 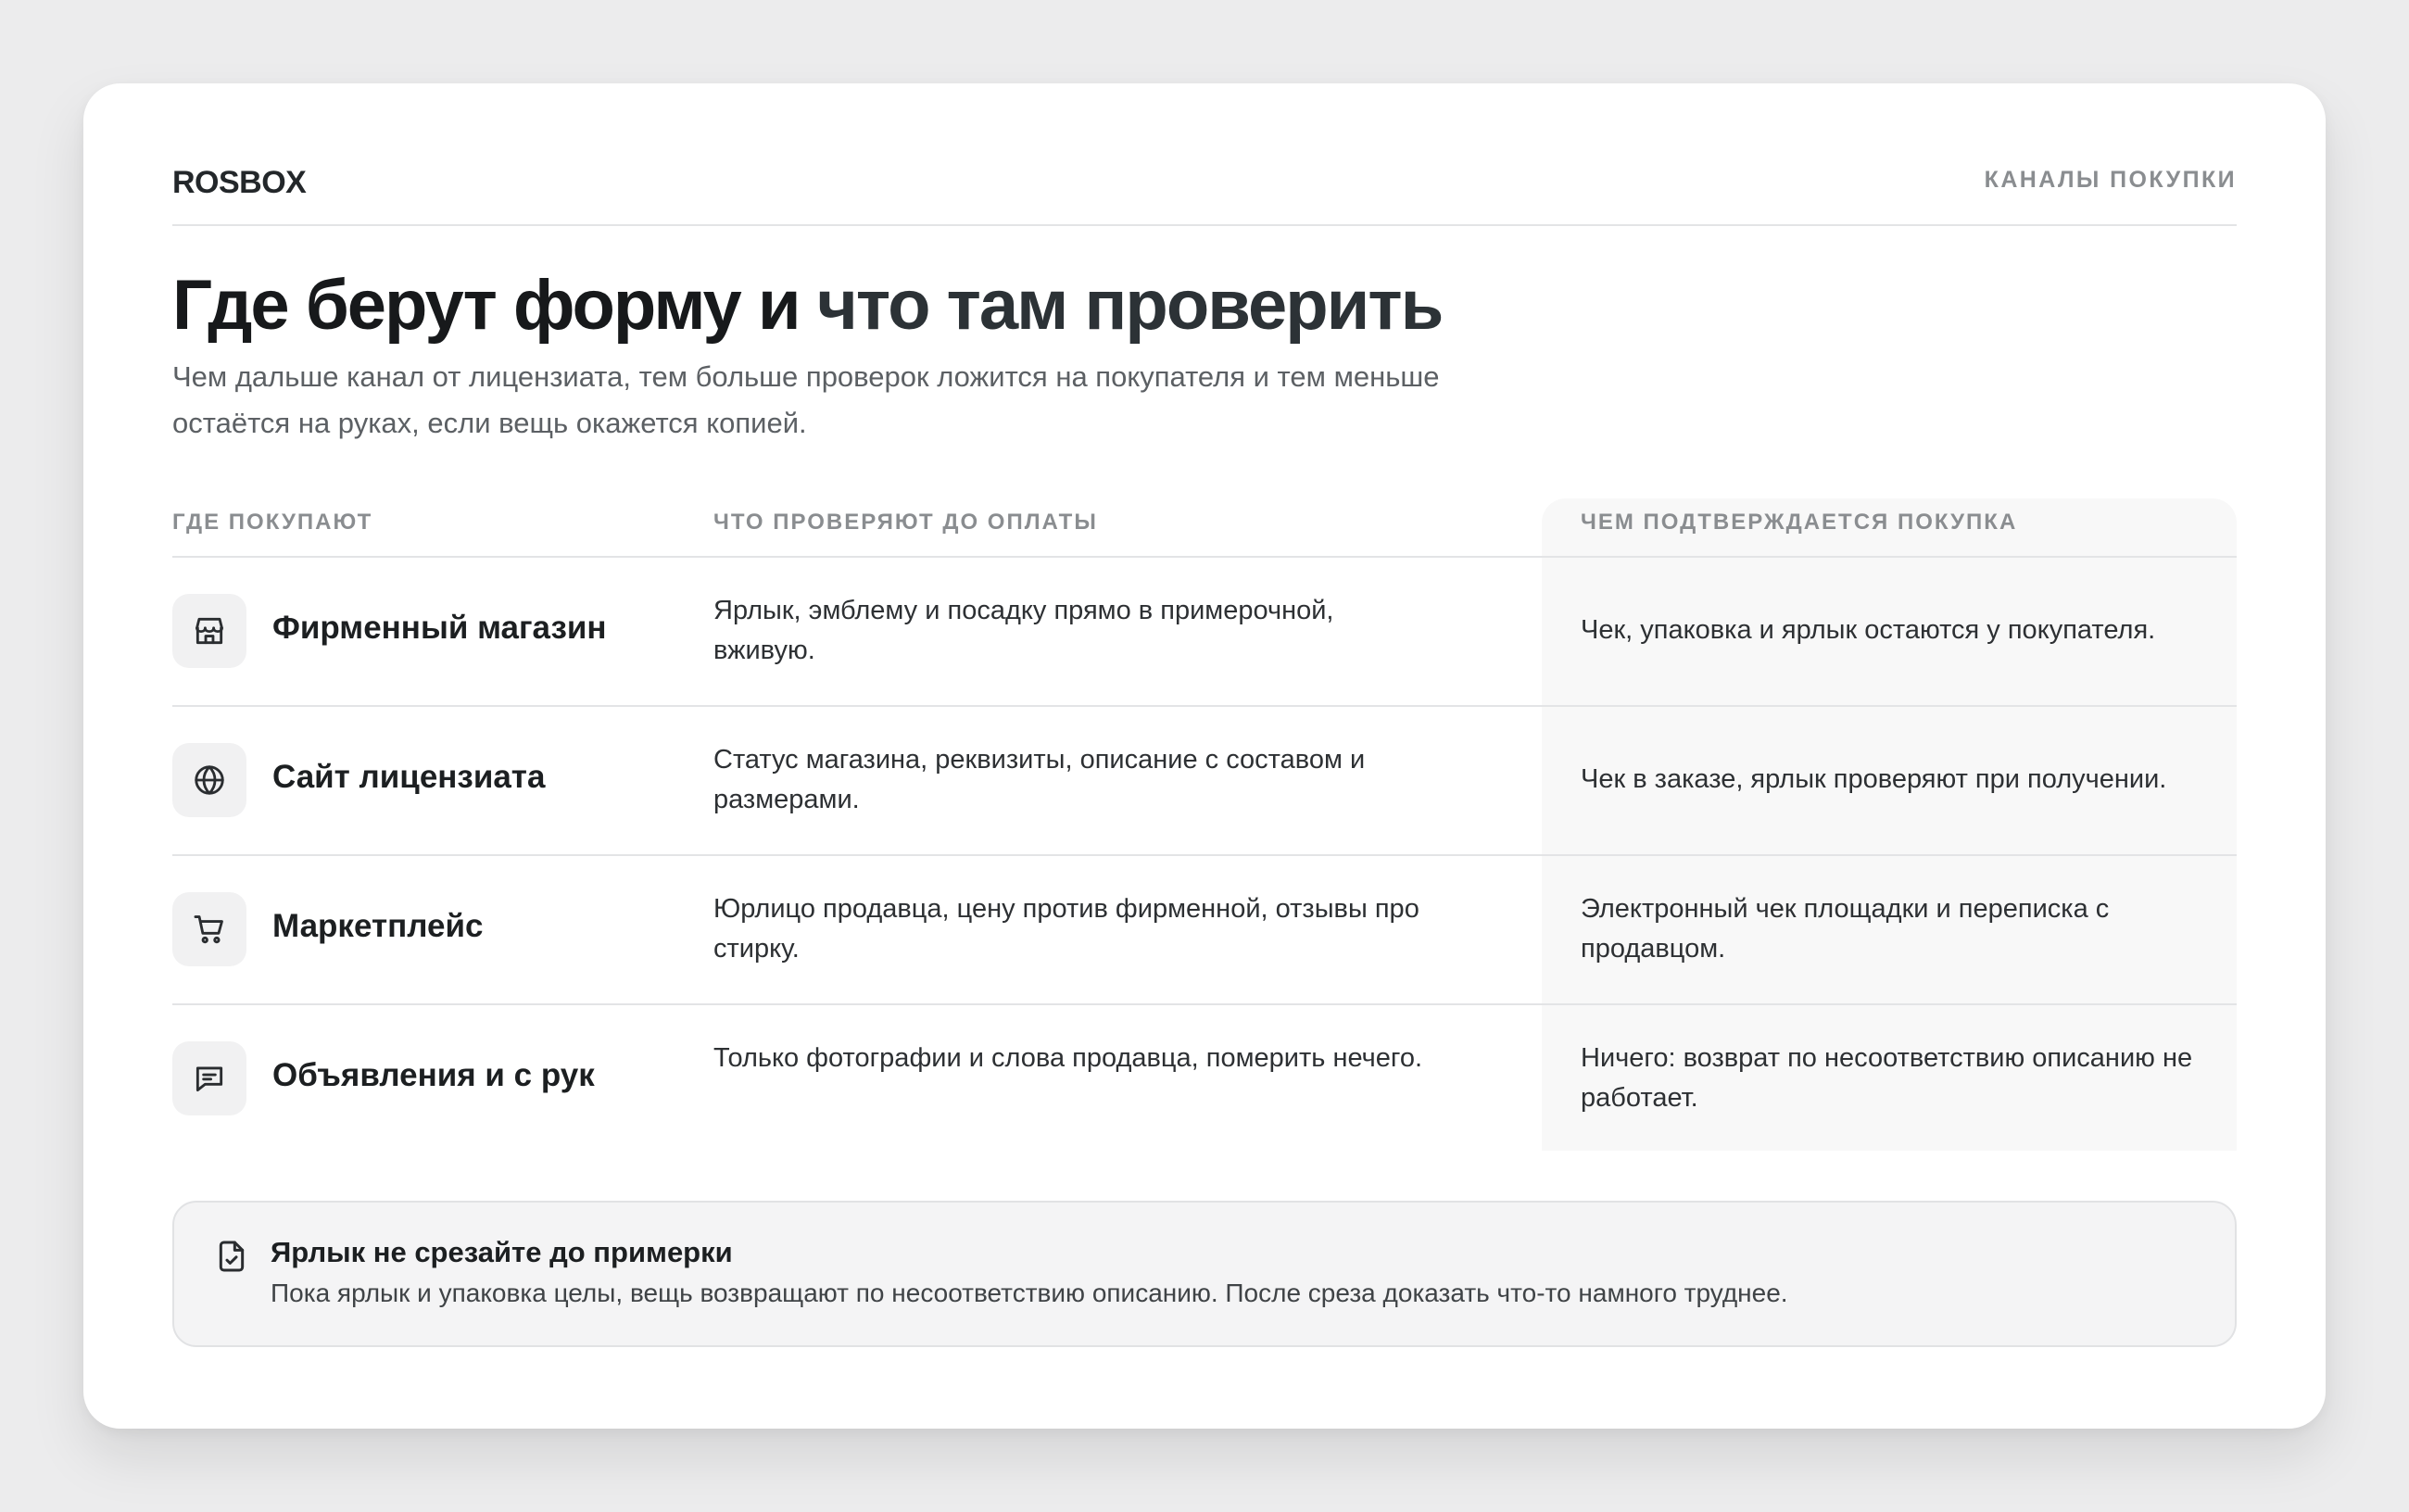 I want to click on channel-name: Фирменный магазин, so click(x=439, y=628).